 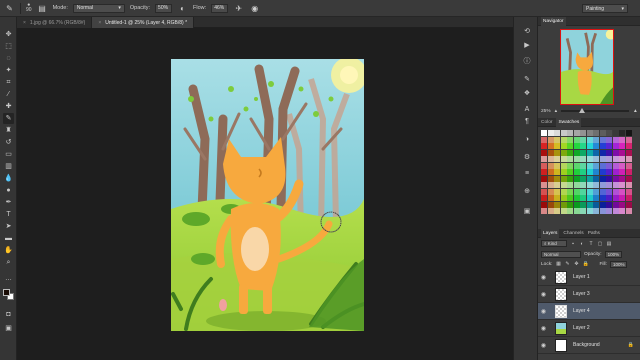 I want to click on brush-preset-picker: ● 90, so click(x=29, y=8).